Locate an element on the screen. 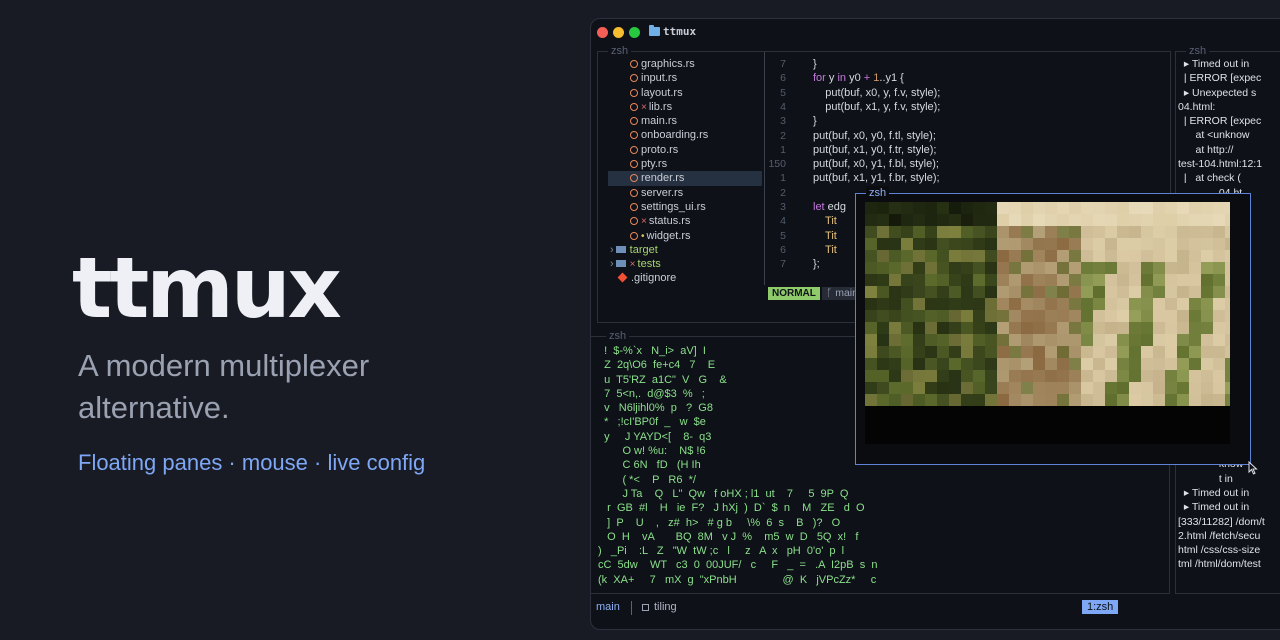 The image size is (1280, 640). file-tree-item: proto.rs is located at coordinates (685, 150).